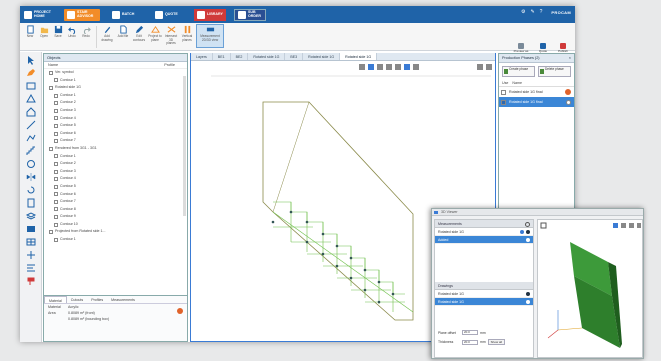  What do you see at coordinates (31, 190) in the screenshot?
I see `rotate-icon` at bounding box center [31, 190].